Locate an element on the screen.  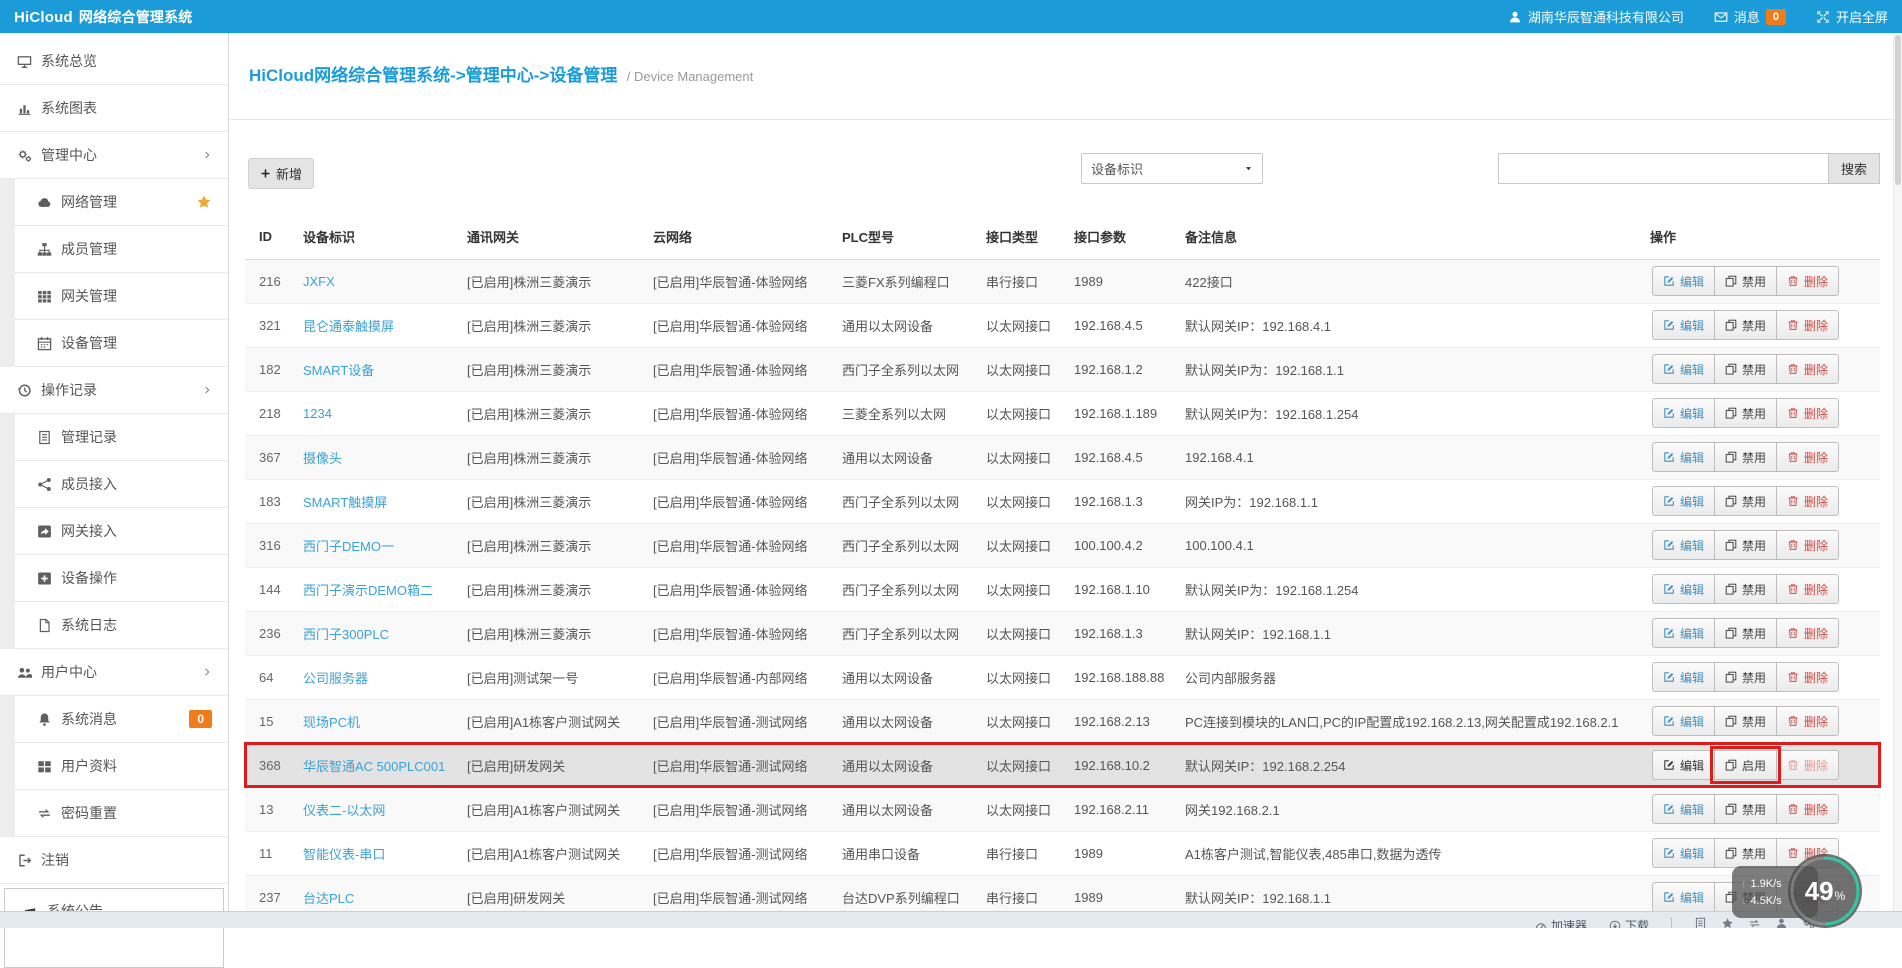
device-link: 摄像头 is located at coordinates (322, 458).